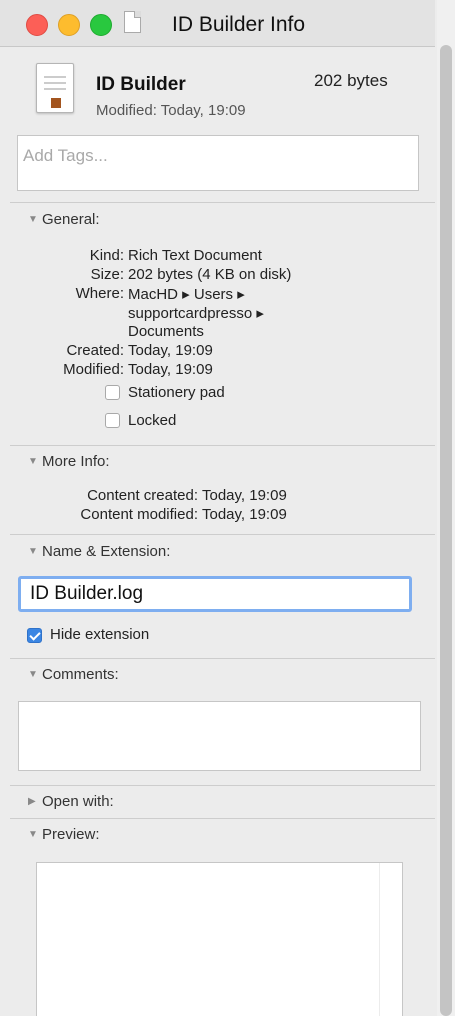 This screenshot has width=455, height=1016. I want to click on document-icon, so click(55, 88).